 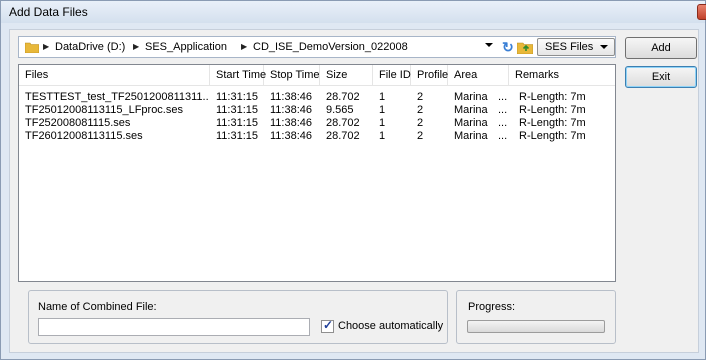 I want to click on column-header-size: Size, so click(x=346, y=75).